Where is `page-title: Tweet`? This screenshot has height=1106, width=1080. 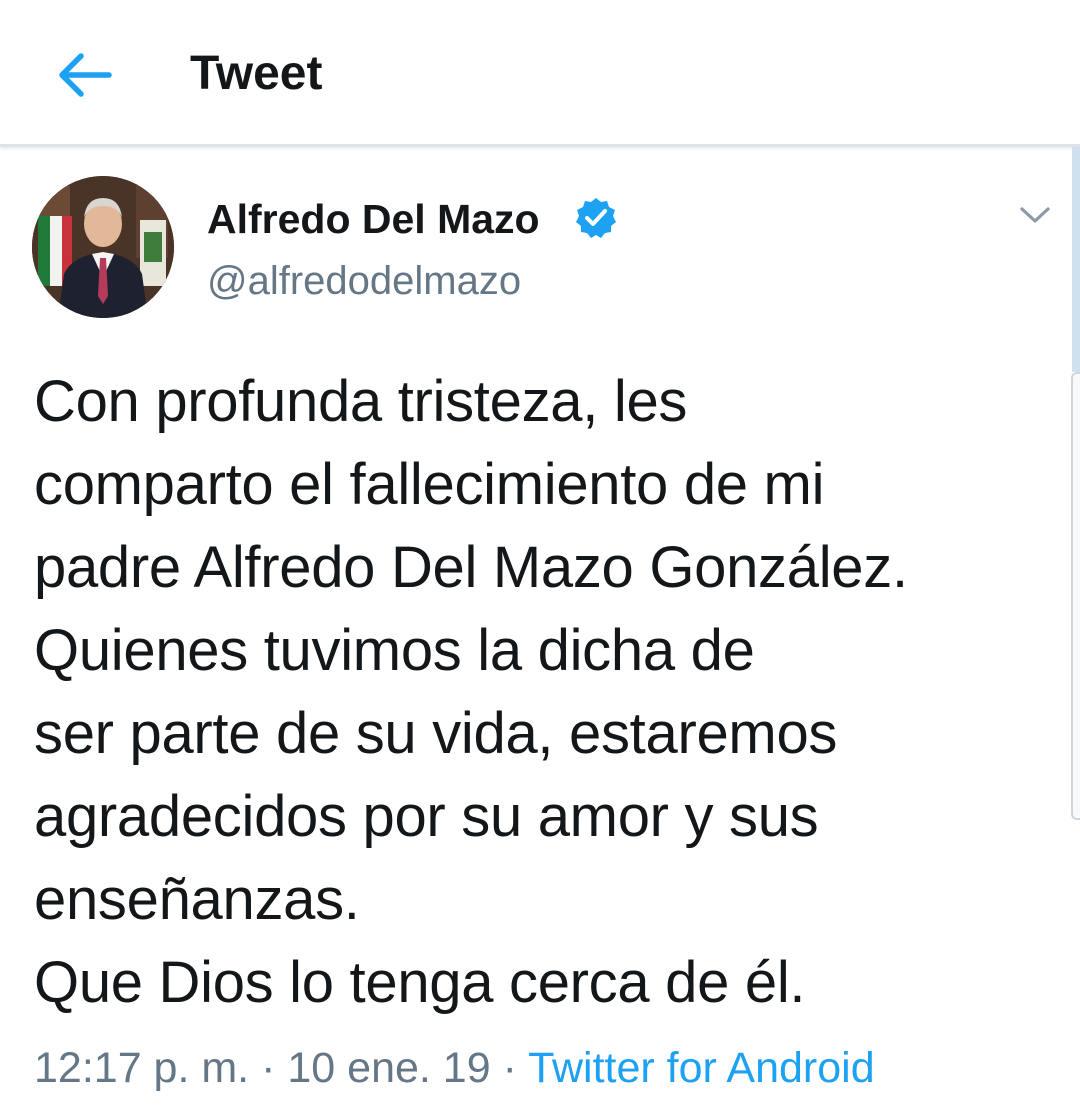
page-title: Tweet is located at coordinates (256, 73).